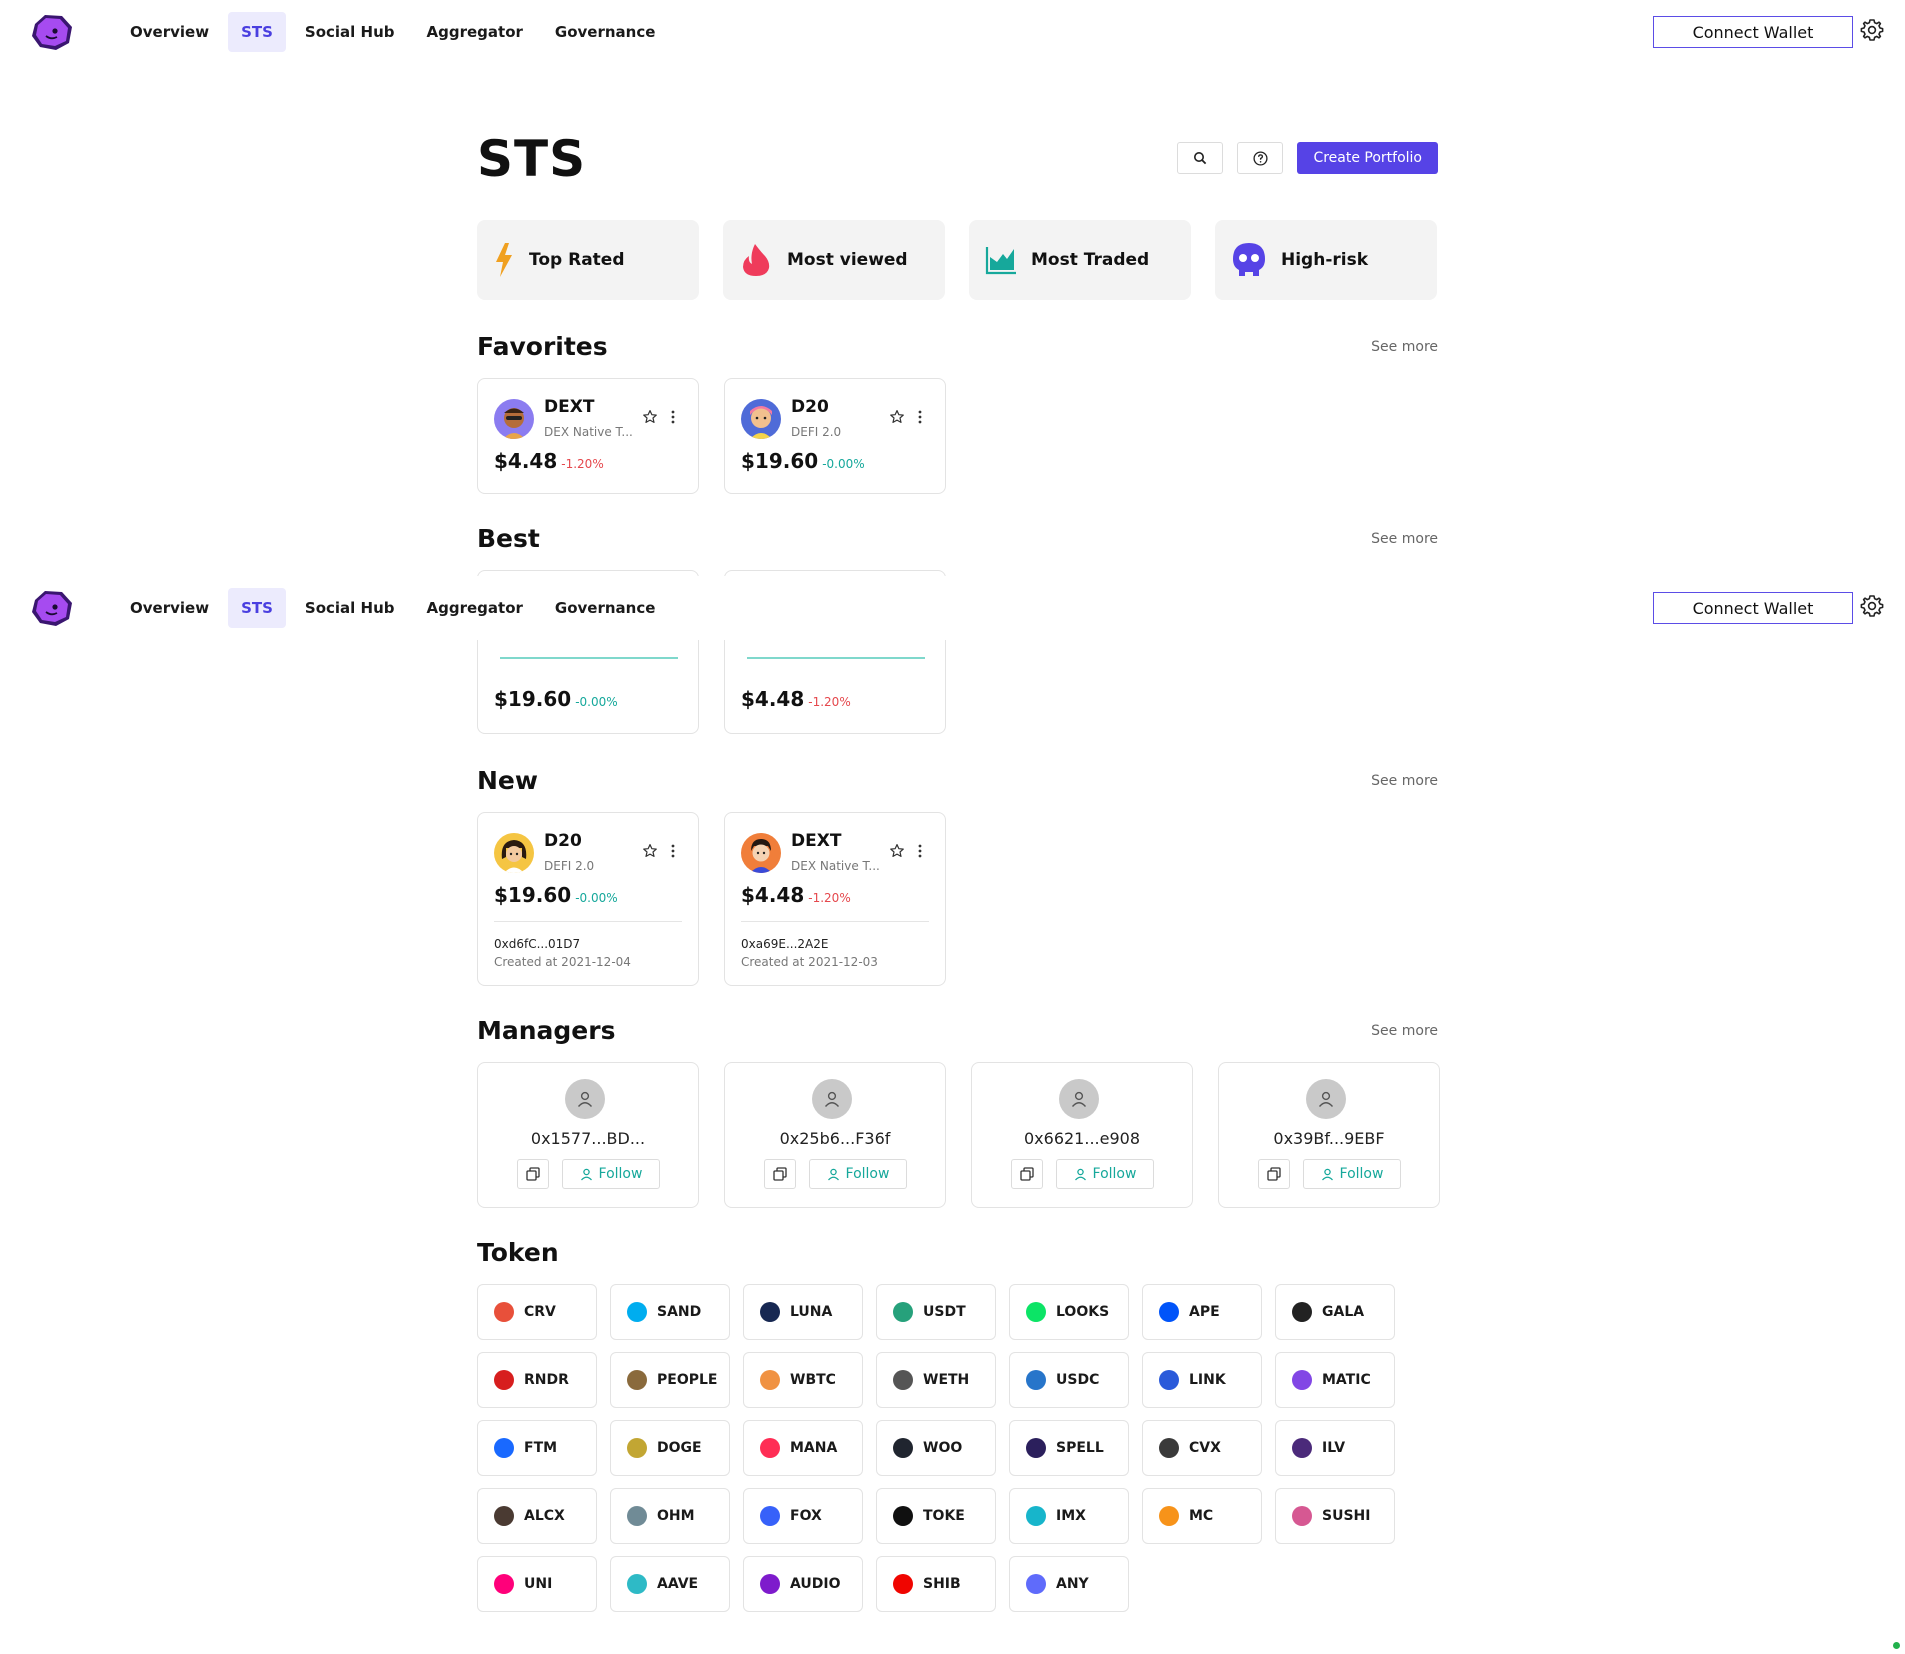  Describe the element at coordinates (1169, 1312) in the screenshot. I see `ape-token-icon` at that location.